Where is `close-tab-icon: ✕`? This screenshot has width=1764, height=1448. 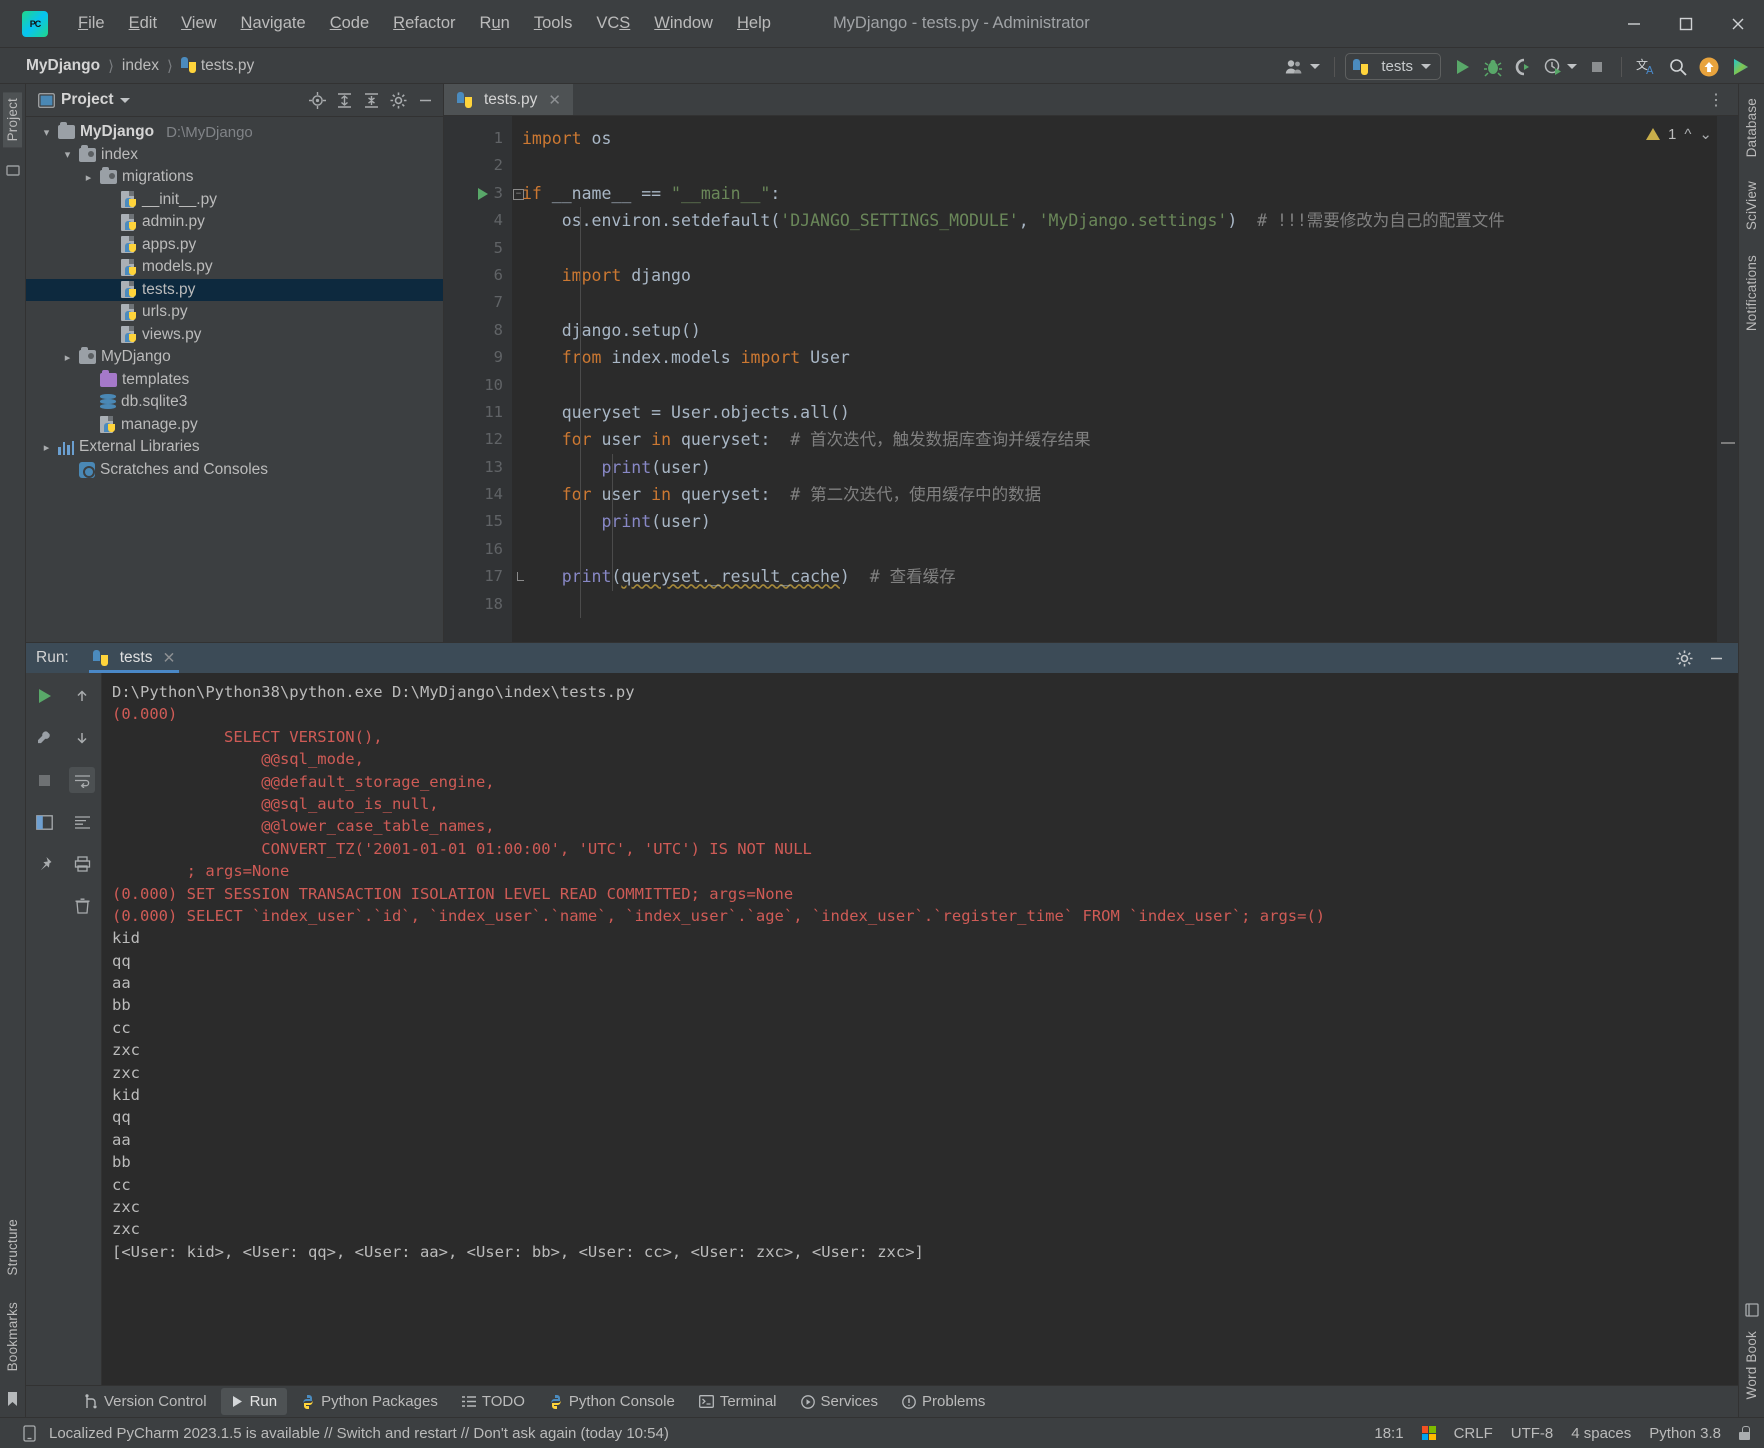 close-tab-icon: ✕ is located at coordinates (554, 100).